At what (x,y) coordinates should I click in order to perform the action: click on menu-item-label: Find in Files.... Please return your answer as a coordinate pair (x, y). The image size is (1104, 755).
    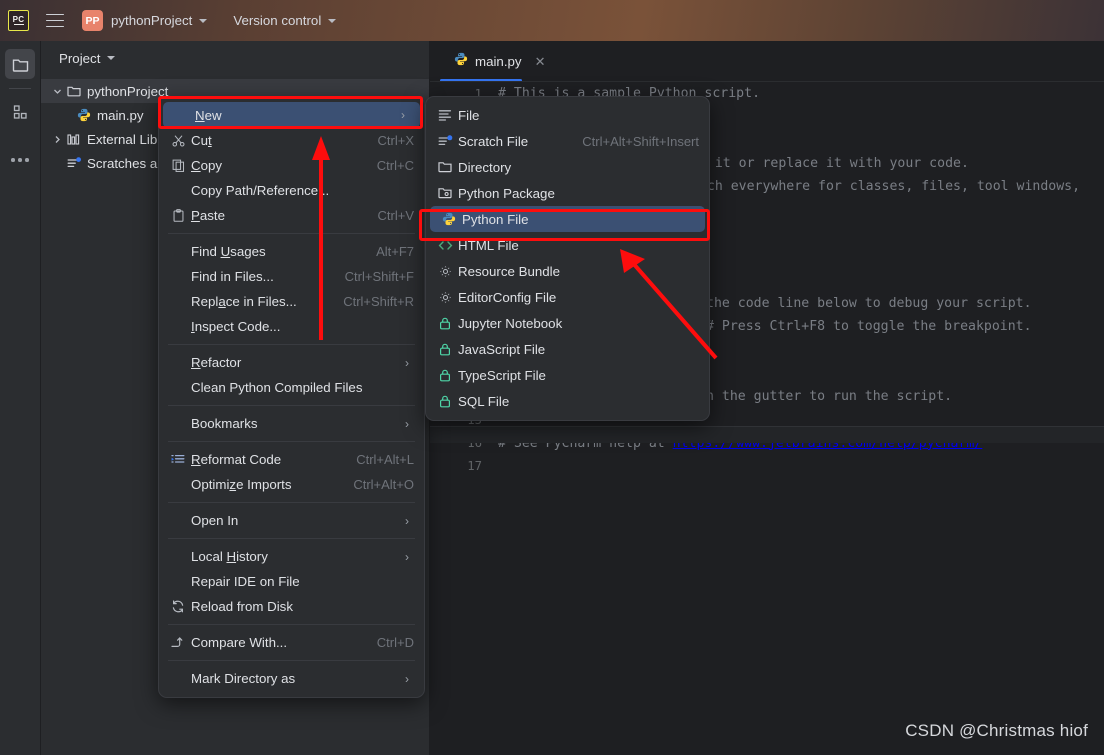
    Looking at the image, I should click on (232, 276).